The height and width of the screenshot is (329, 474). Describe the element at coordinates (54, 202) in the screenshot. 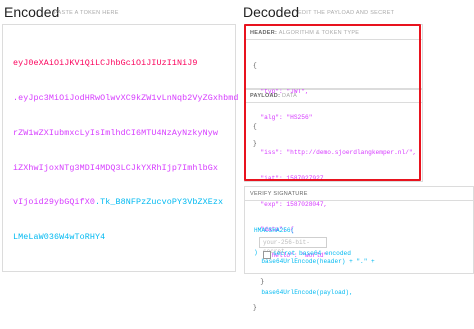

I see `token-payload-part: vIjoid29ybGQifX0` at that location.